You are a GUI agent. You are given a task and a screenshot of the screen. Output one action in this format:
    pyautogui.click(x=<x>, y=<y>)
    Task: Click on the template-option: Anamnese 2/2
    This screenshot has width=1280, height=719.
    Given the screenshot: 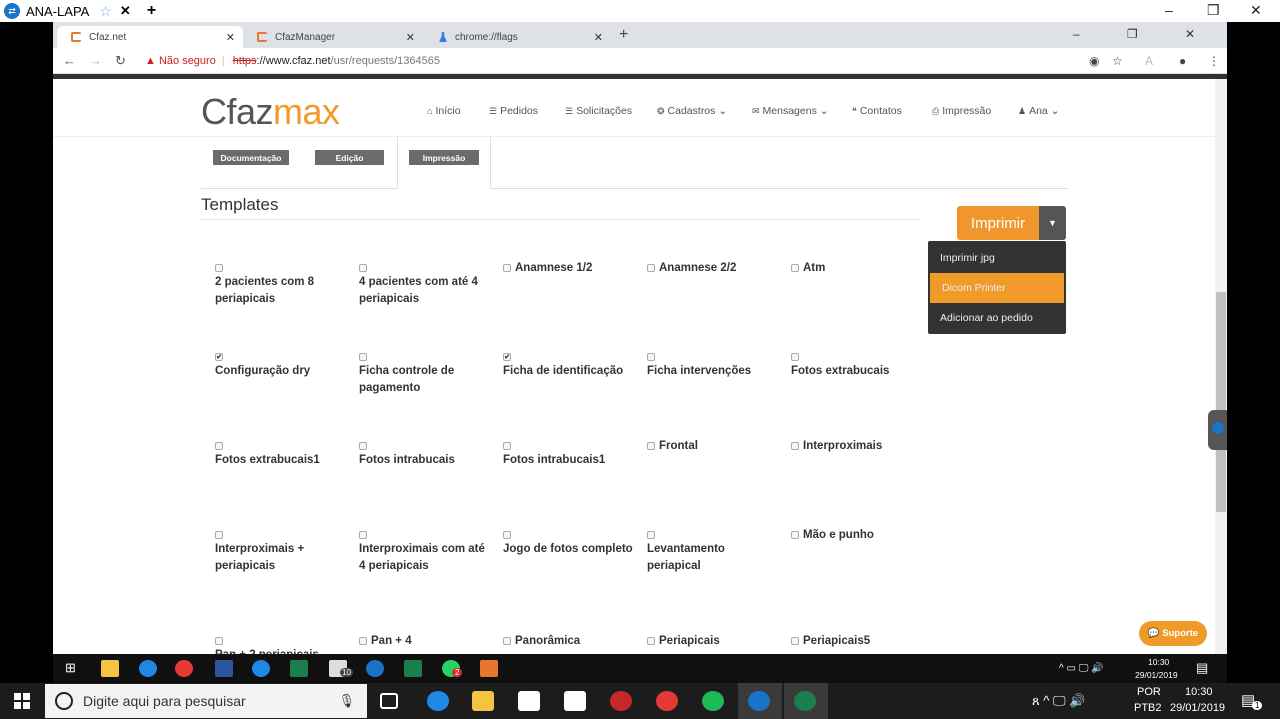 What is the action you would take?
    pyautogui.click(x=712, y=268)
    